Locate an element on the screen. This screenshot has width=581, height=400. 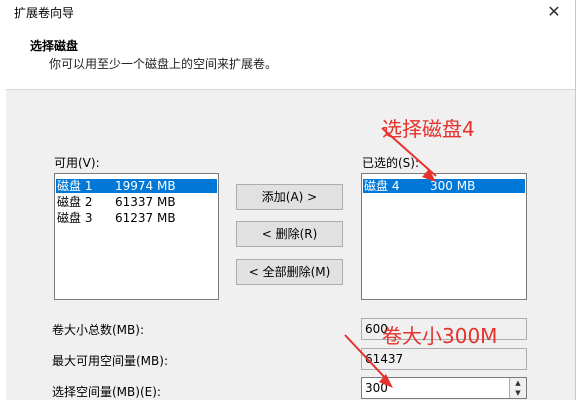
annotation-select-disk: 选择磁盘4 is located at coordinates (428, 129).